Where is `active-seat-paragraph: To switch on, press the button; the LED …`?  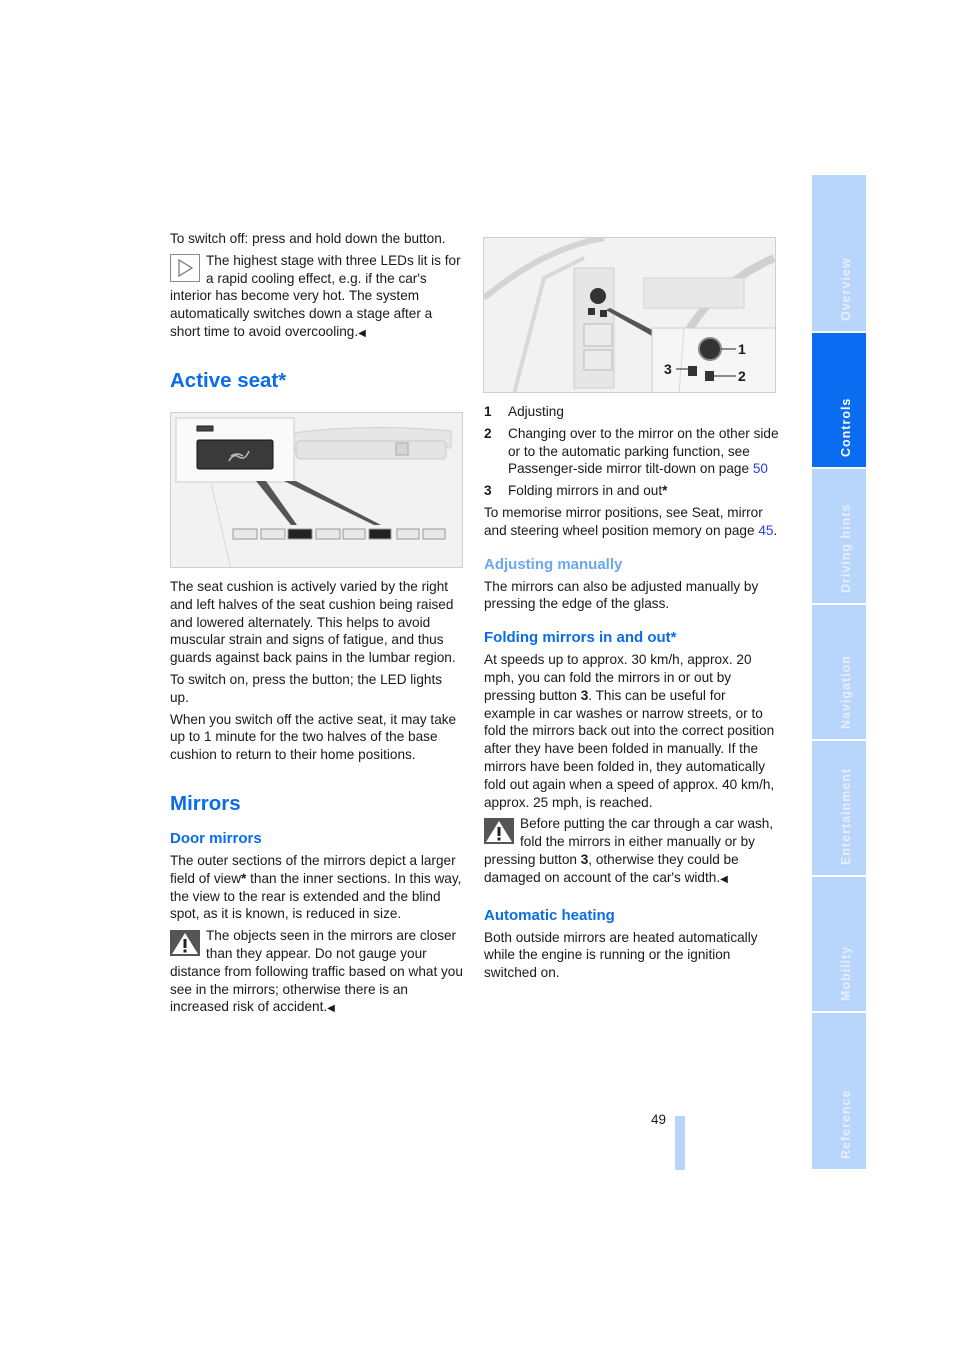 active-seat-paragraph: To switch on, press the button; the LED … is located at coordinates (306, 688).